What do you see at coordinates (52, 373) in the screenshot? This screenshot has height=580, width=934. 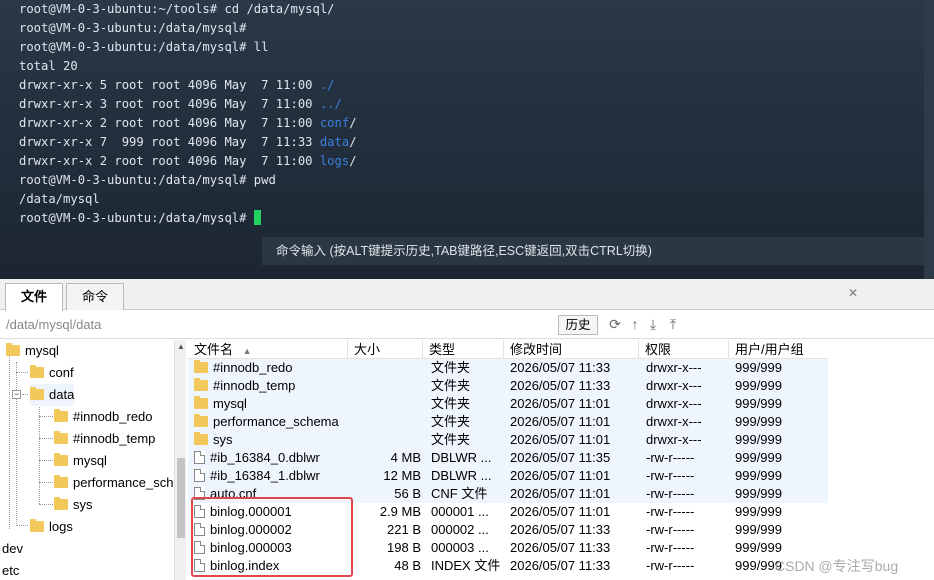 I see `tree-item: conf` at bounding box center [52, 373].